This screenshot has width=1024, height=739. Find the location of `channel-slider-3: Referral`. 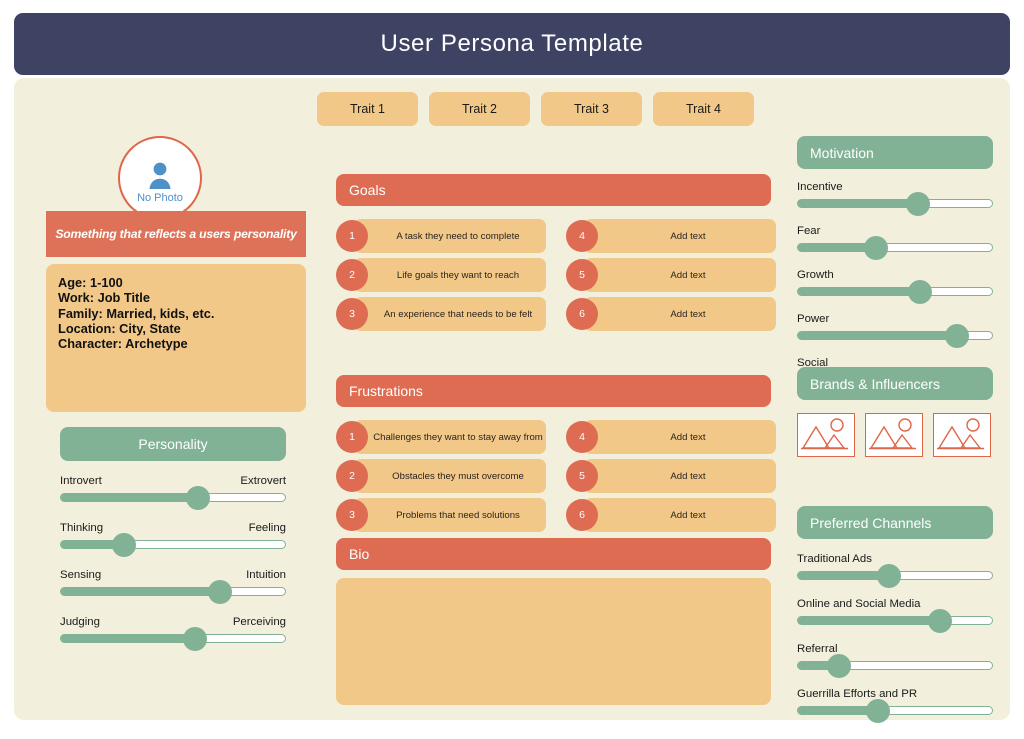

channel-slider-3: Referral is located at coordinates (895, 660).